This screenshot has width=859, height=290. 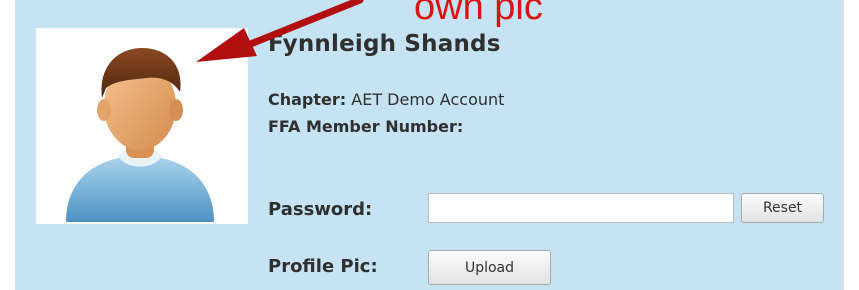 What do you see at coordinates (384, 44) in the screenshot?
I see `profile-name: Fynnleigh Shands` at bounding box center [384, 44].